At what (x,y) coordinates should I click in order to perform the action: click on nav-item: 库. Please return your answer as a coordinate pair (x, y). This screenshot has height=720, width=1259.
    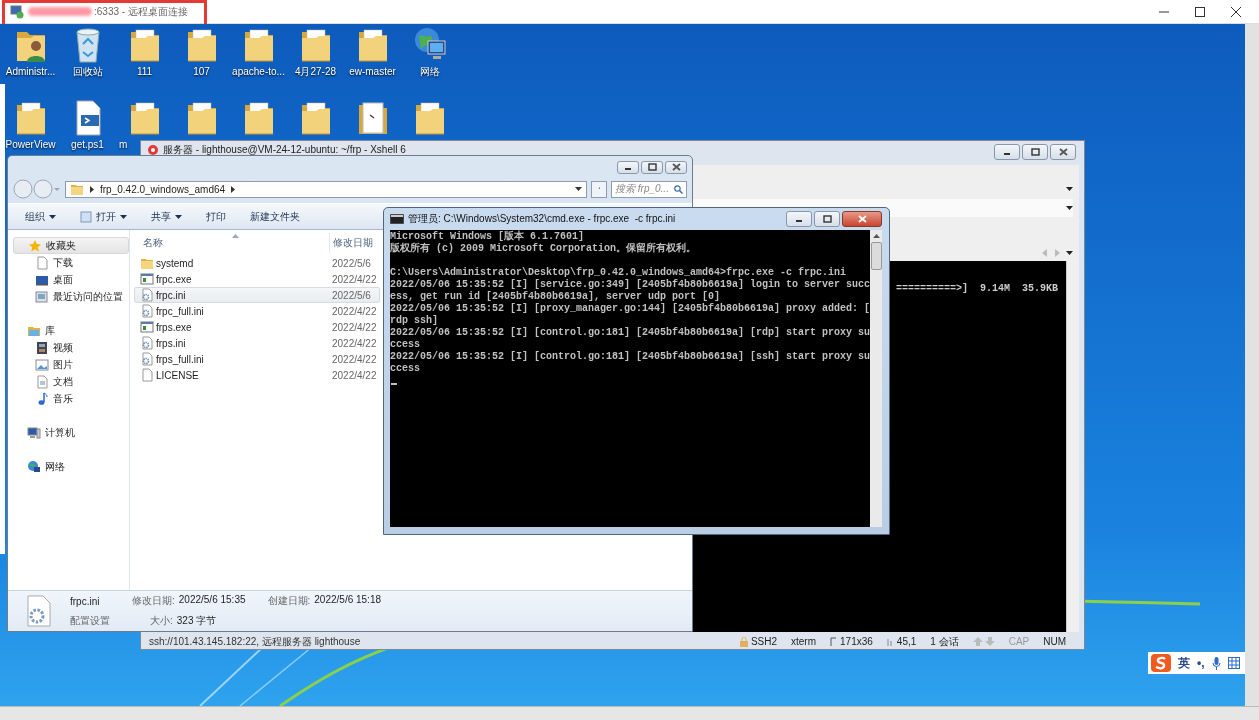
    Looking at the image, I should click on (71, 330).